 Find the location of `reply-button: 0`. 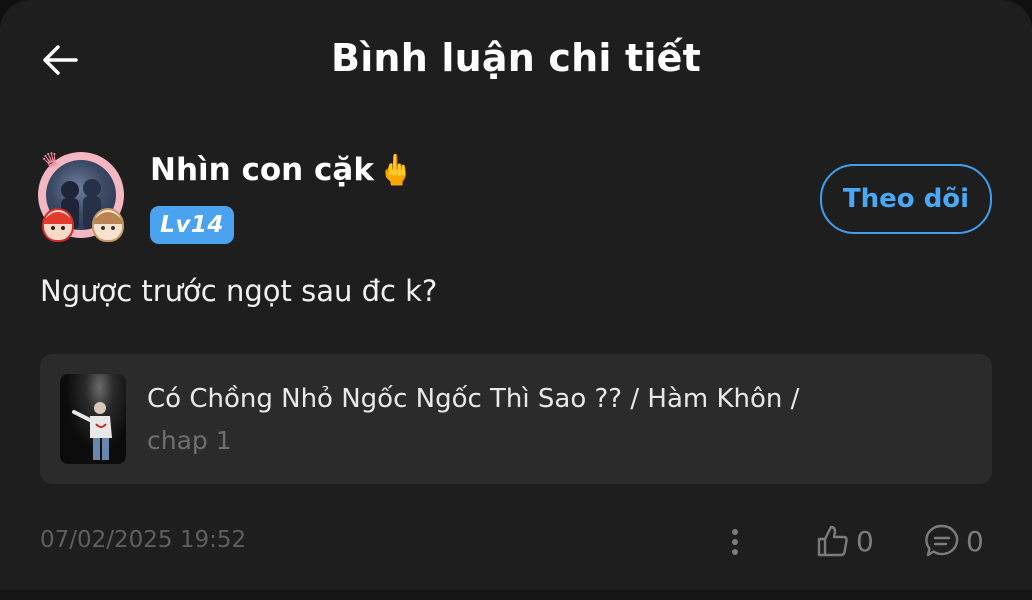

reply-button: 0 is located at coordinates (954, 541).